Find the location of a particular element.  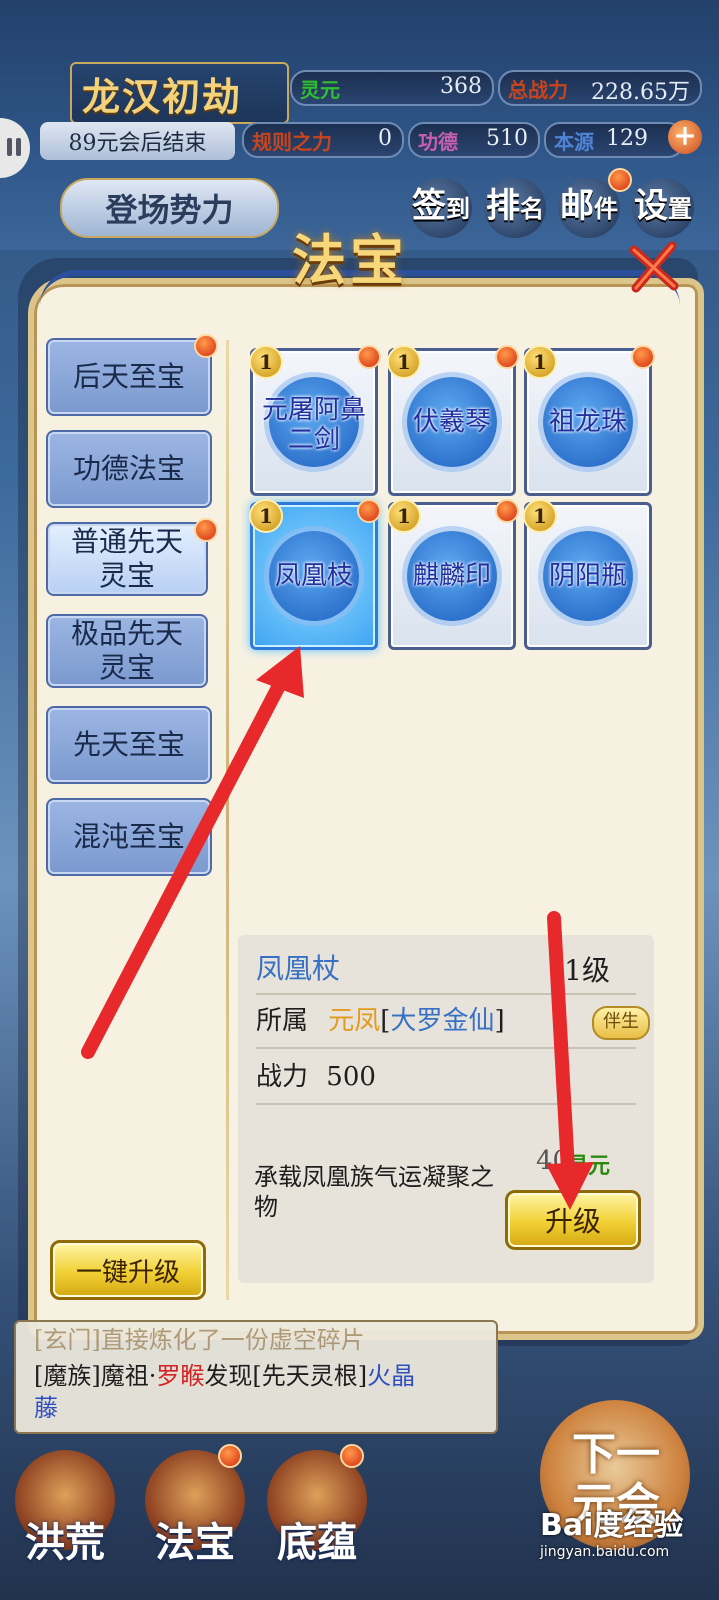

detail-owner-row: 所属 元凤[大罗金仙] is located at coordinates (446, 1025).